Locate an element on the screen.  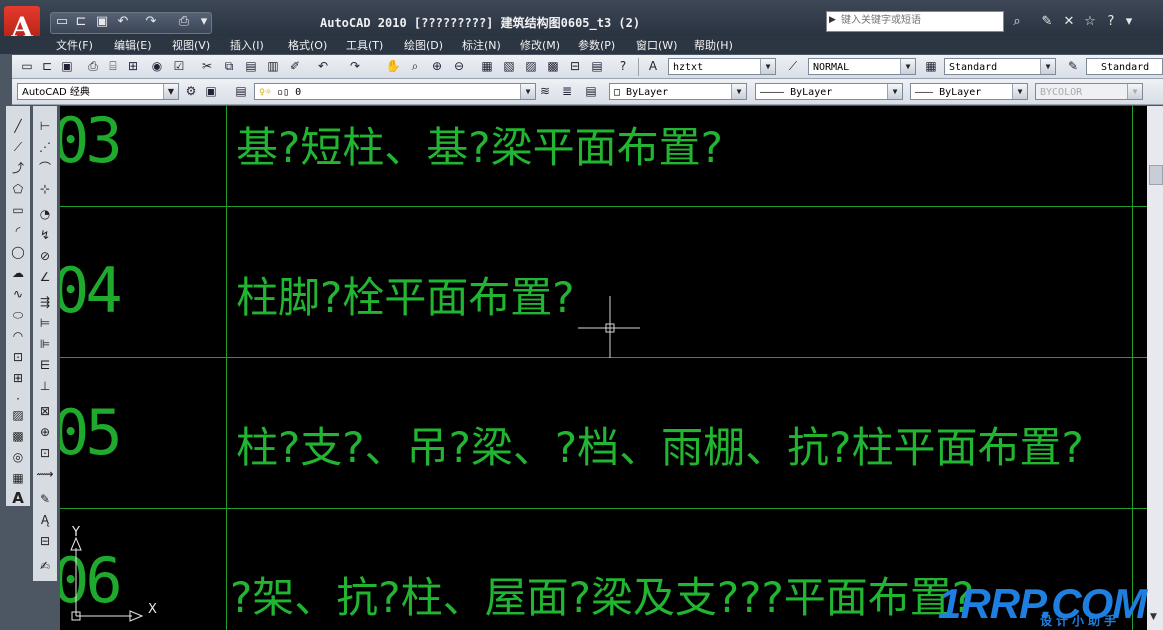
workspace-settings-icon: ⚙ is located at coordinates (191, 91).